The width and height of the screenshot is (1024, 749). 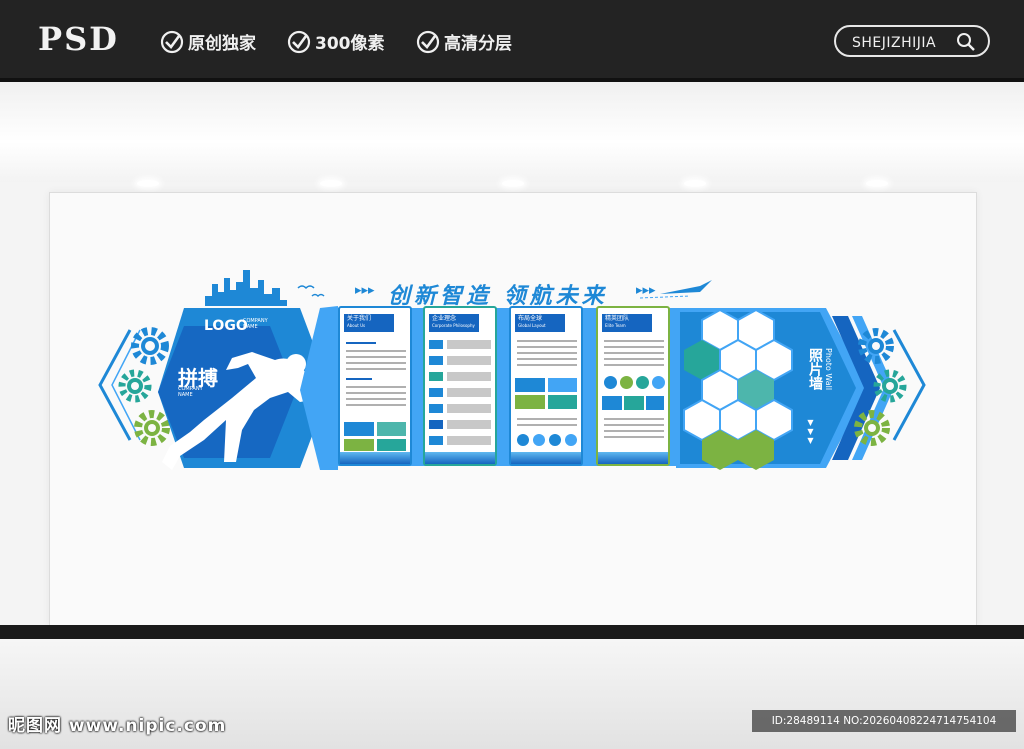 What do you see at coordinates (828, 369) in the screenshot?
I see `photo-wall-subtitle: Photo Wall` at bounding box center [828, 369].